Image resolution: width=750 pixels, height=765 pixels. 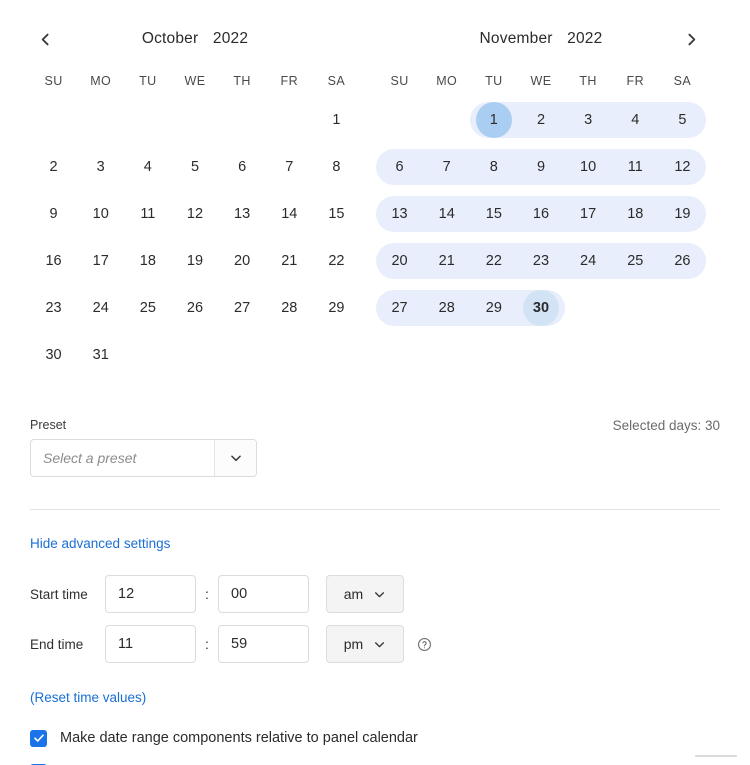 I want to click on right-day-2: 2, so click(x=540, y=119).